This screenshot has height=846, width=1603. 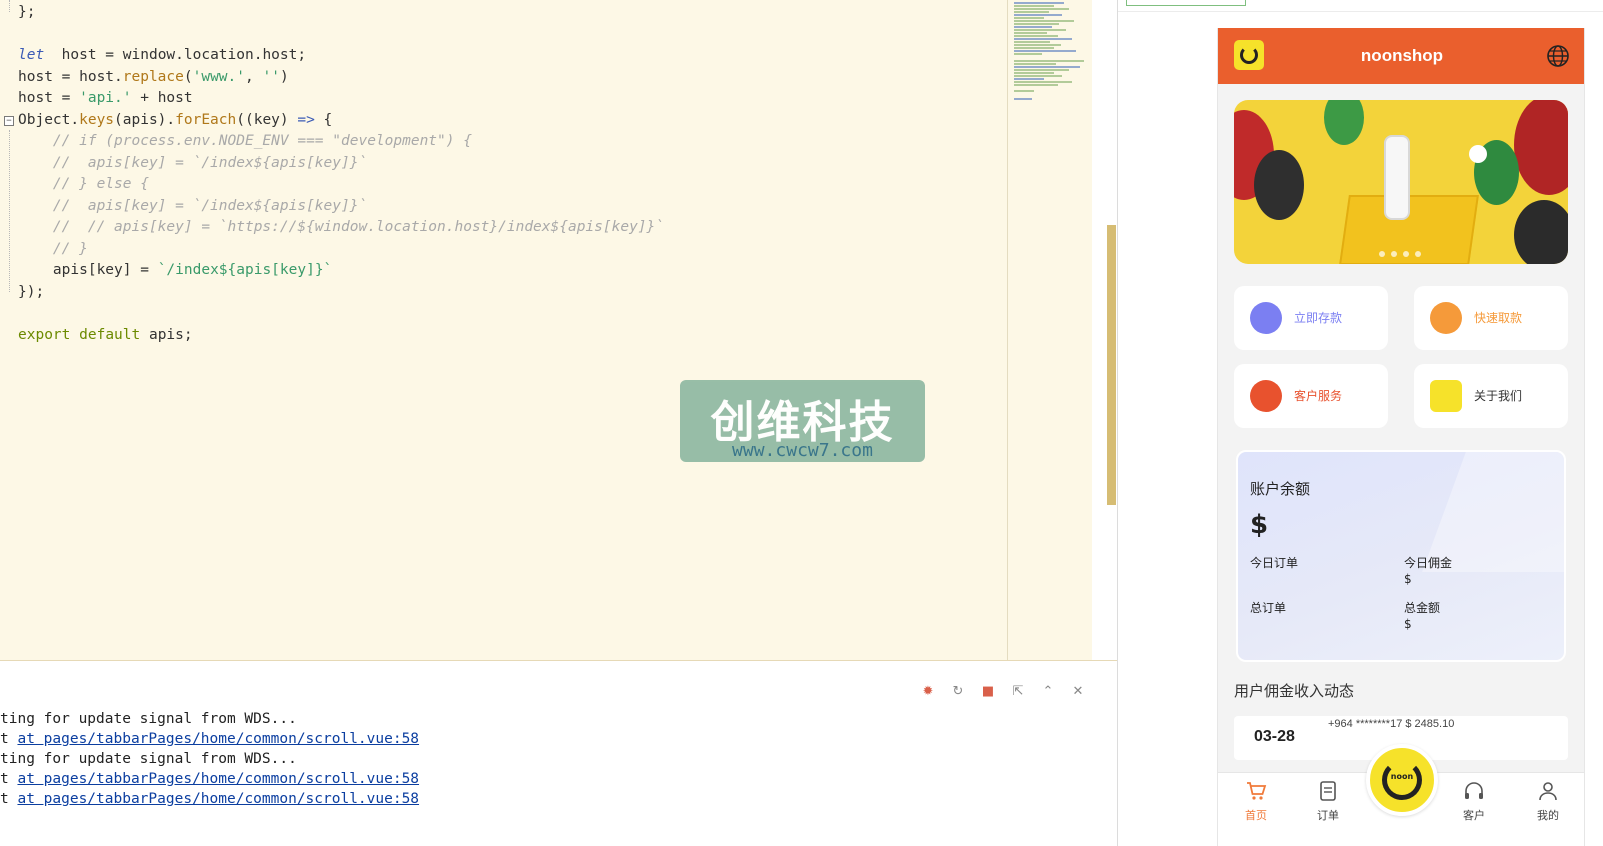 What do you see at coordinates (9, 211) in the screenshot?
I see `indent-guide` at bounding box center [9, 211].